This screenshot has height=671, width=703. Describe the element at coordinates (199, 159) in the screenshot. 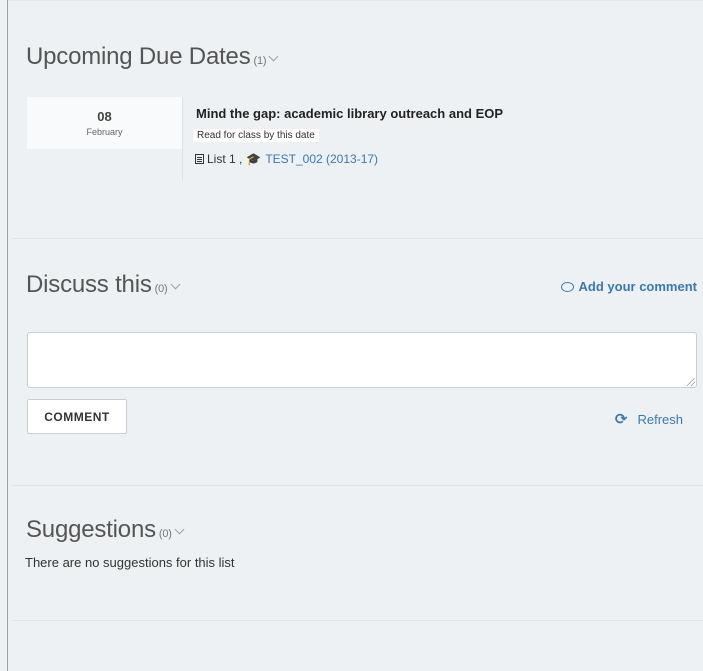

I see `list-icon` at that location.